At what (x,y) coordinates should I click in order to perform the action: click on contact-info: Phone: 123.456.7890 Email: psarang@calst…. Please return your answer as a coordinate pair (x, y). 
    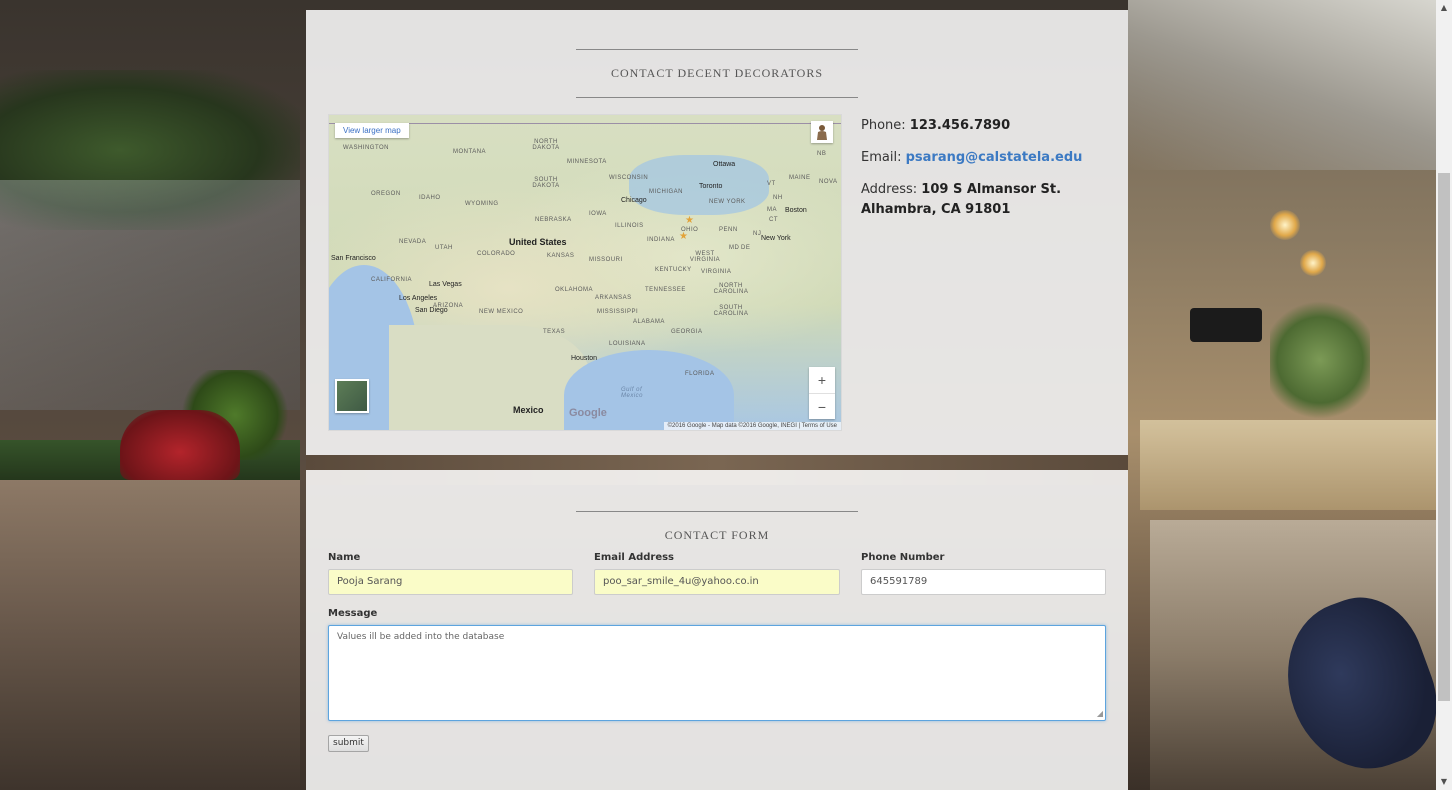
    Looking at the image, I should click on (986, 174).